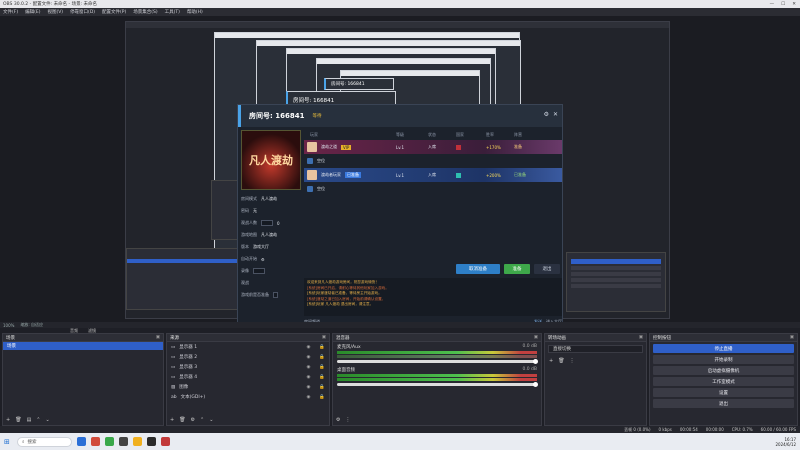 The image size is (800, 450). I want to click on mixer-channel: 桌面音频 0.0 dB, so click(437, 376).